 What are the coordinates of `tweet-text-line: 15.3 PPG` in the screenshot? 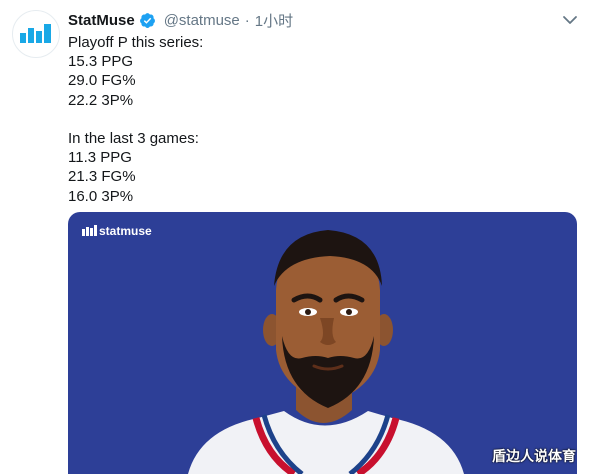 It's located at (101, 62).